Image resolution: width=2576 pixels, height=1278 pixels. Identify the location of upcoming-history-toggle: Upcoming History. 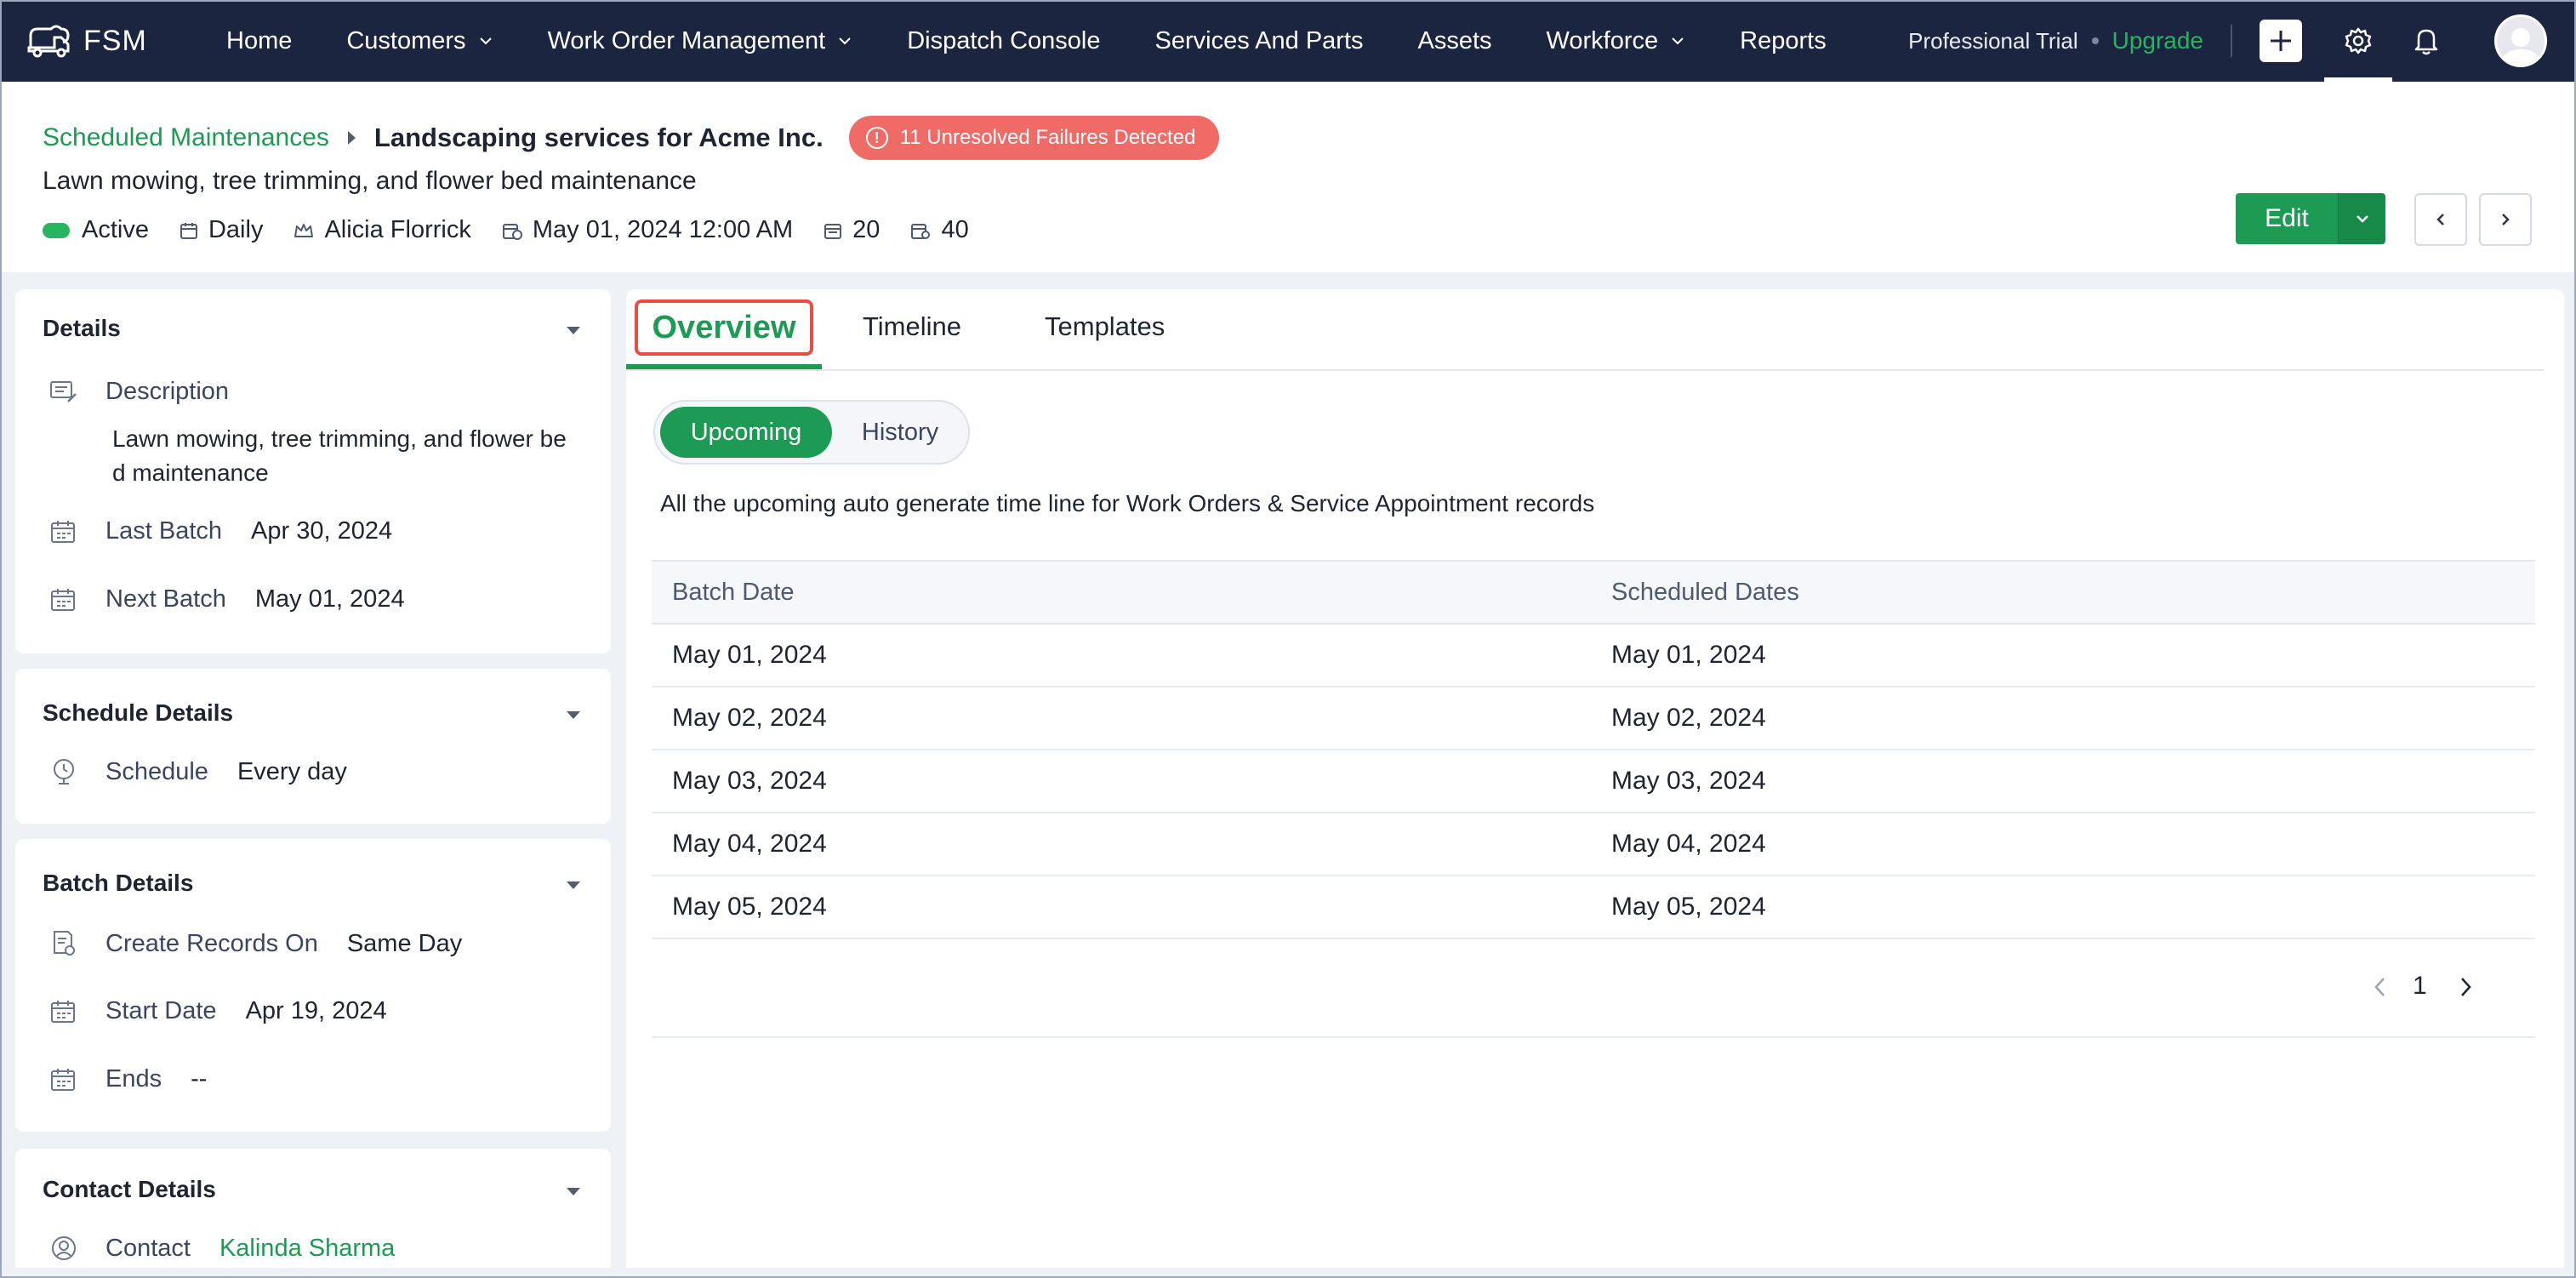
(811, 432).